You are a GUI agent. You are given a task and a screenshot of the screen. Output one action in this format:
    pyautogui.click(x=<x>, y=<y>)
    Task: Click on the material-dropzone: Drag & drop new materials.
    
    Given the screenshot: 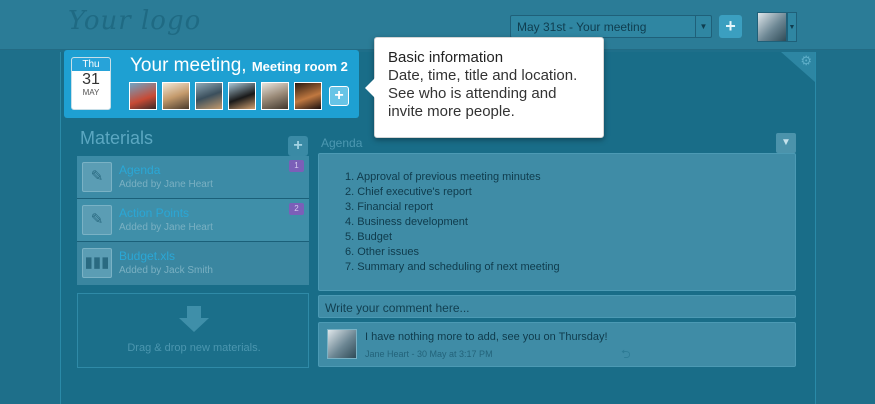 What is the action you would take?
    pyautogui.click(x=193, y=330)
    